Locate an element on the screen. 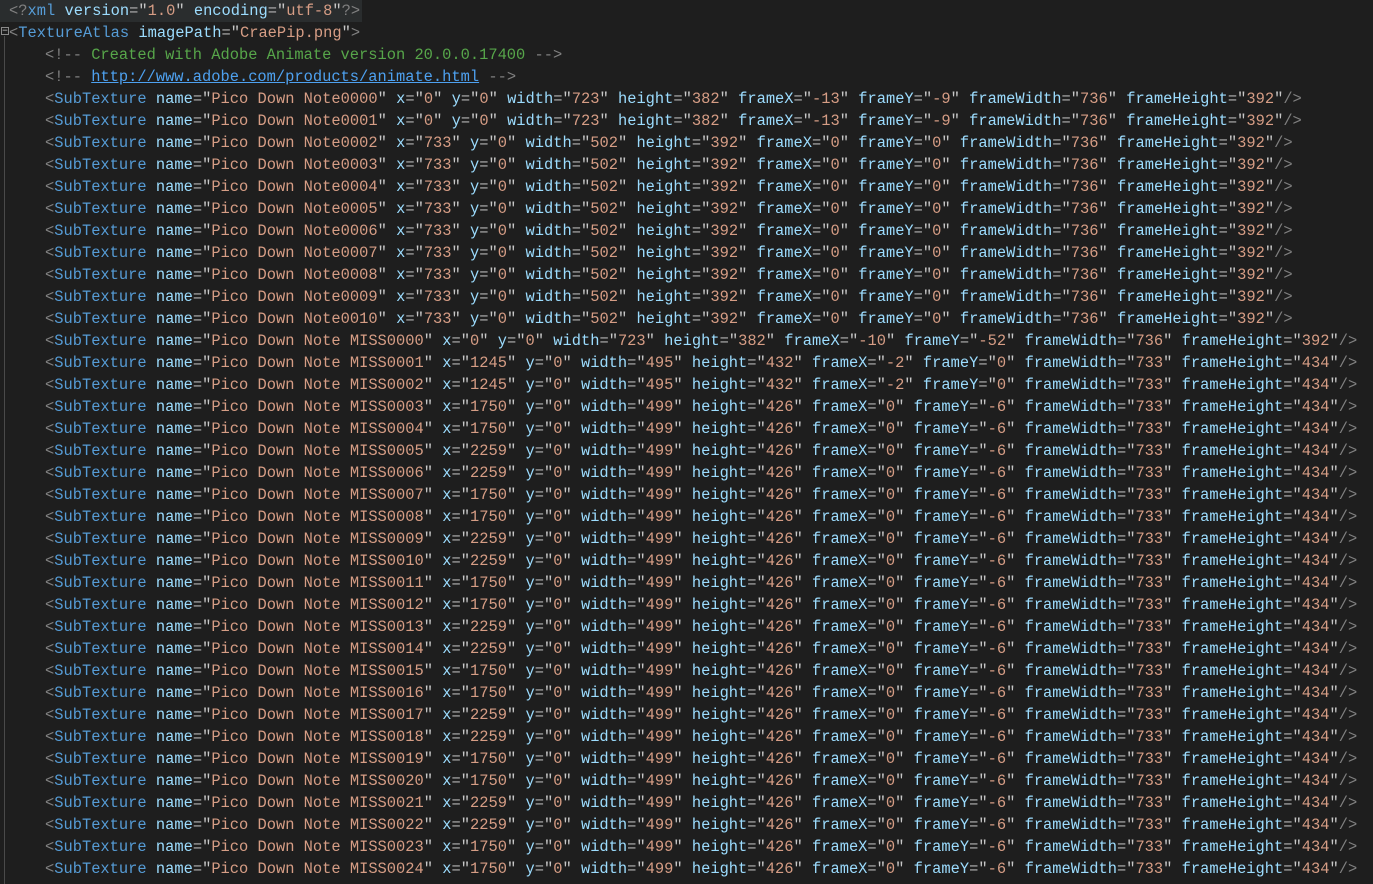 Image resolution: width=1373 pixels, height=884 pixels. attribute-name: name is located at coordinates (174, 671).